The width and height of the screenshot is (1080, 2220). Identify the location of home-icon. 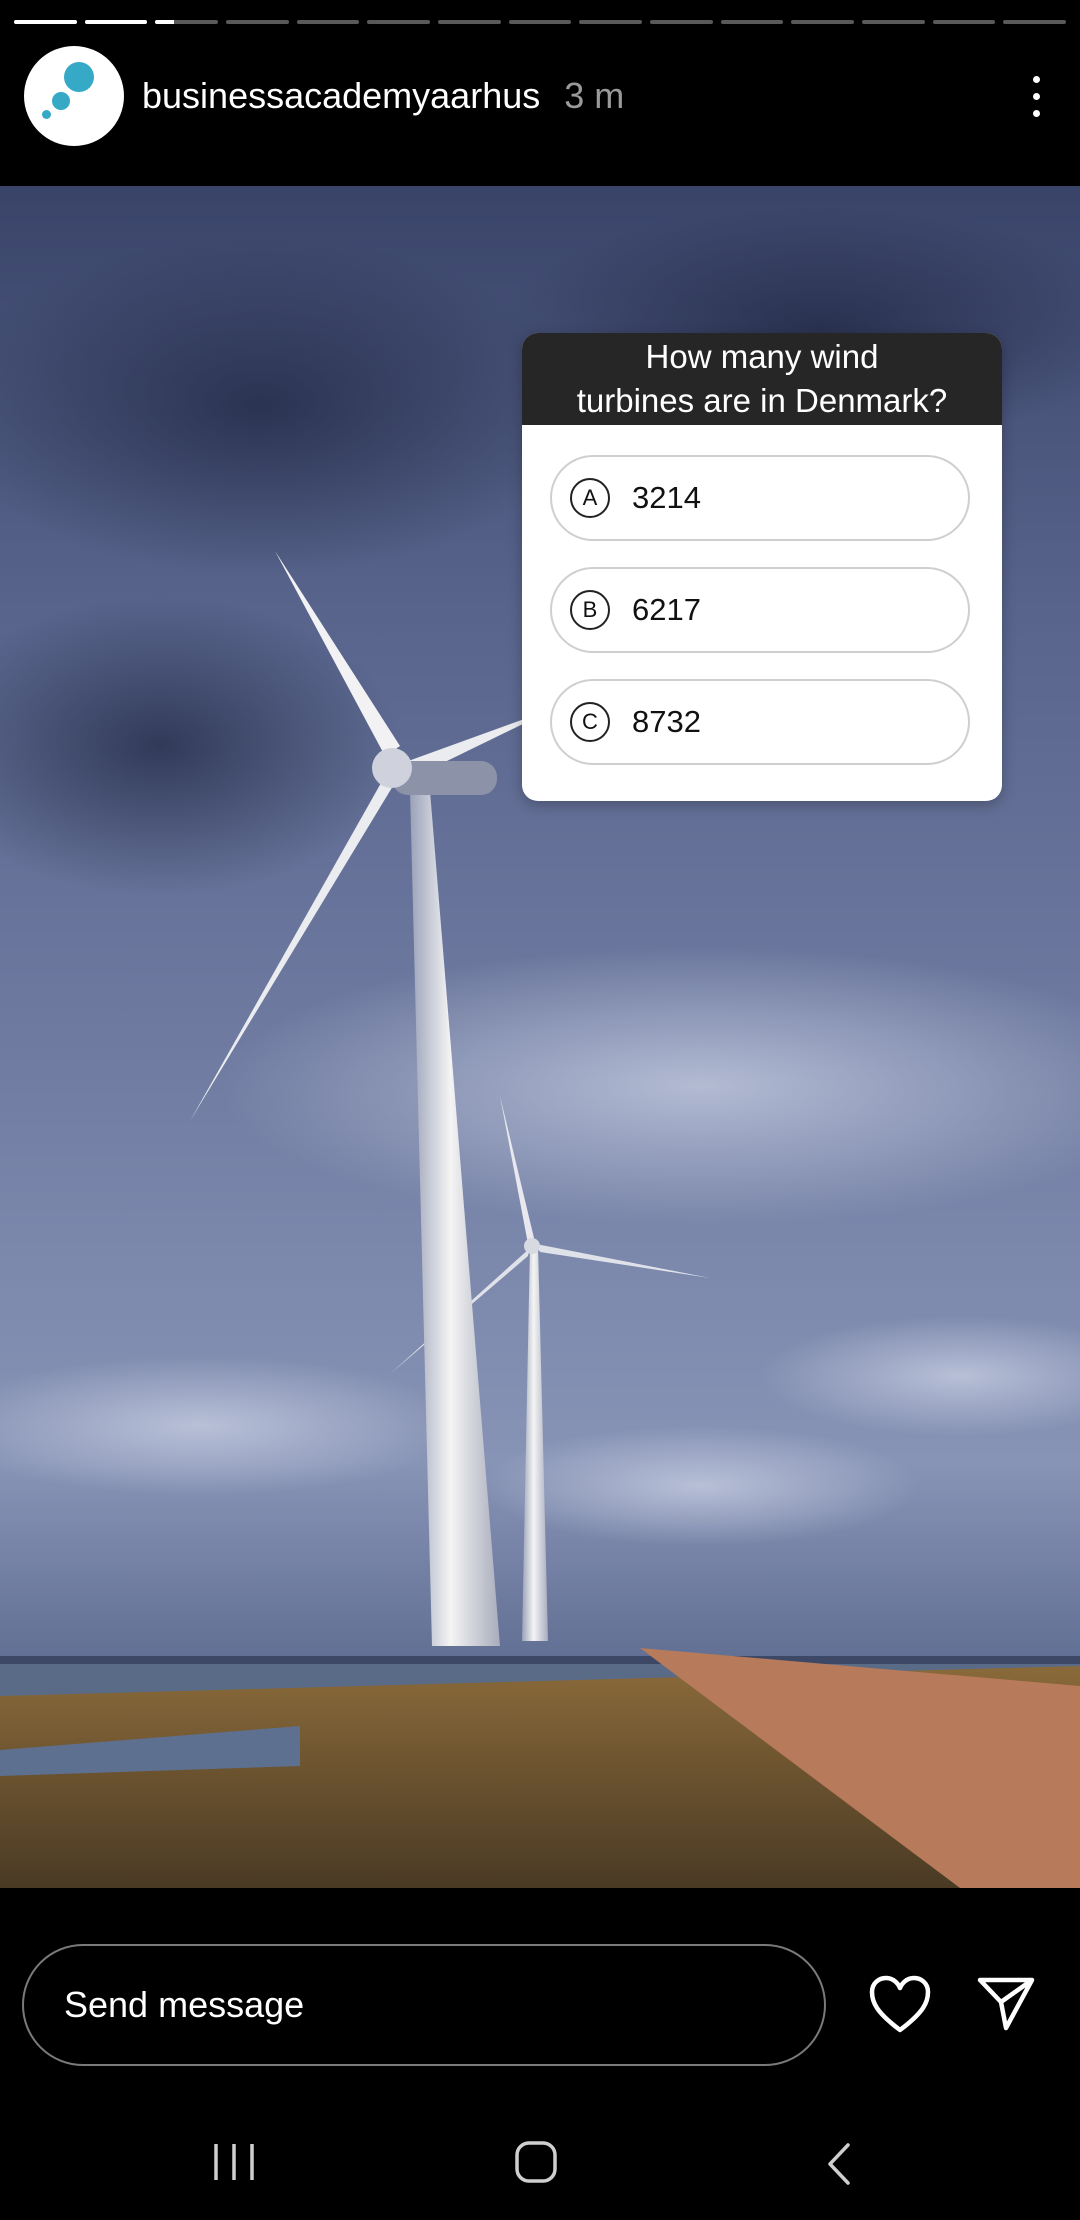
(536, 2162).